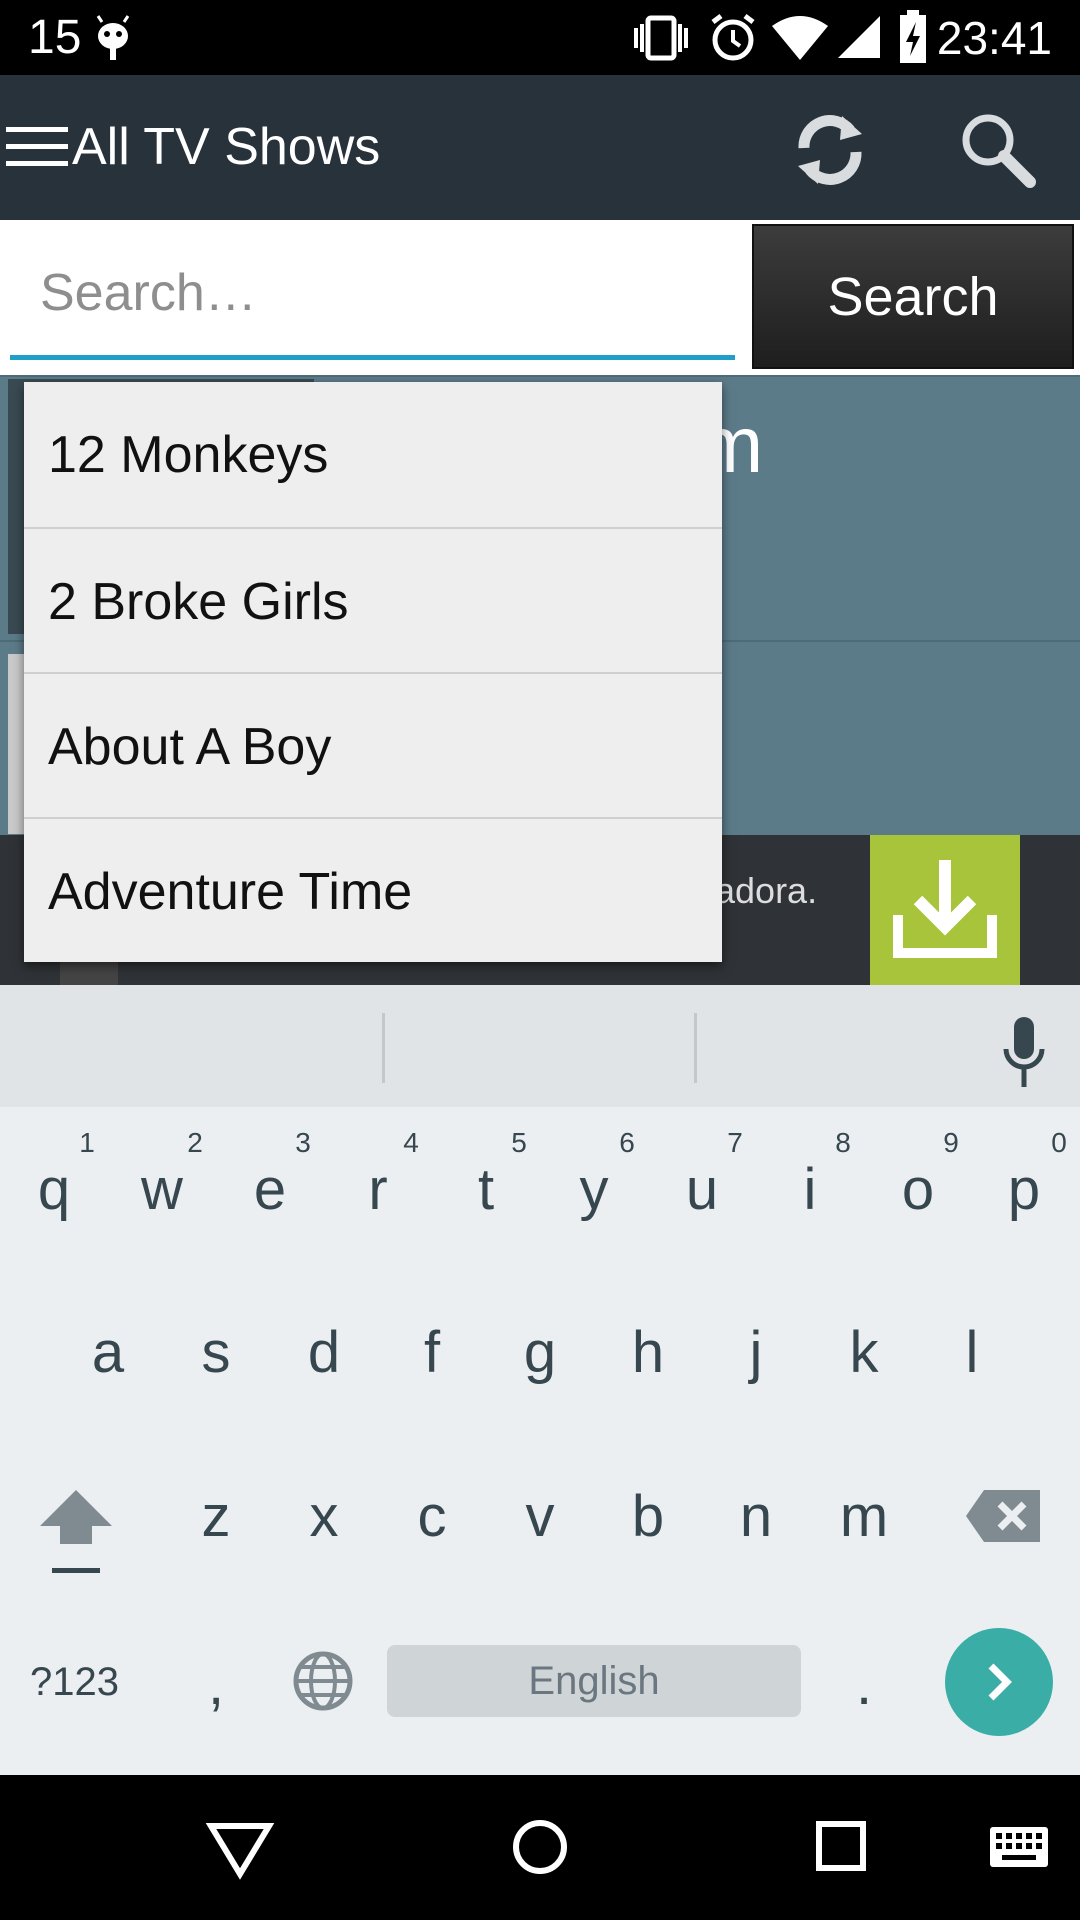  I want to click on key-f: f, so click(432, 1353).